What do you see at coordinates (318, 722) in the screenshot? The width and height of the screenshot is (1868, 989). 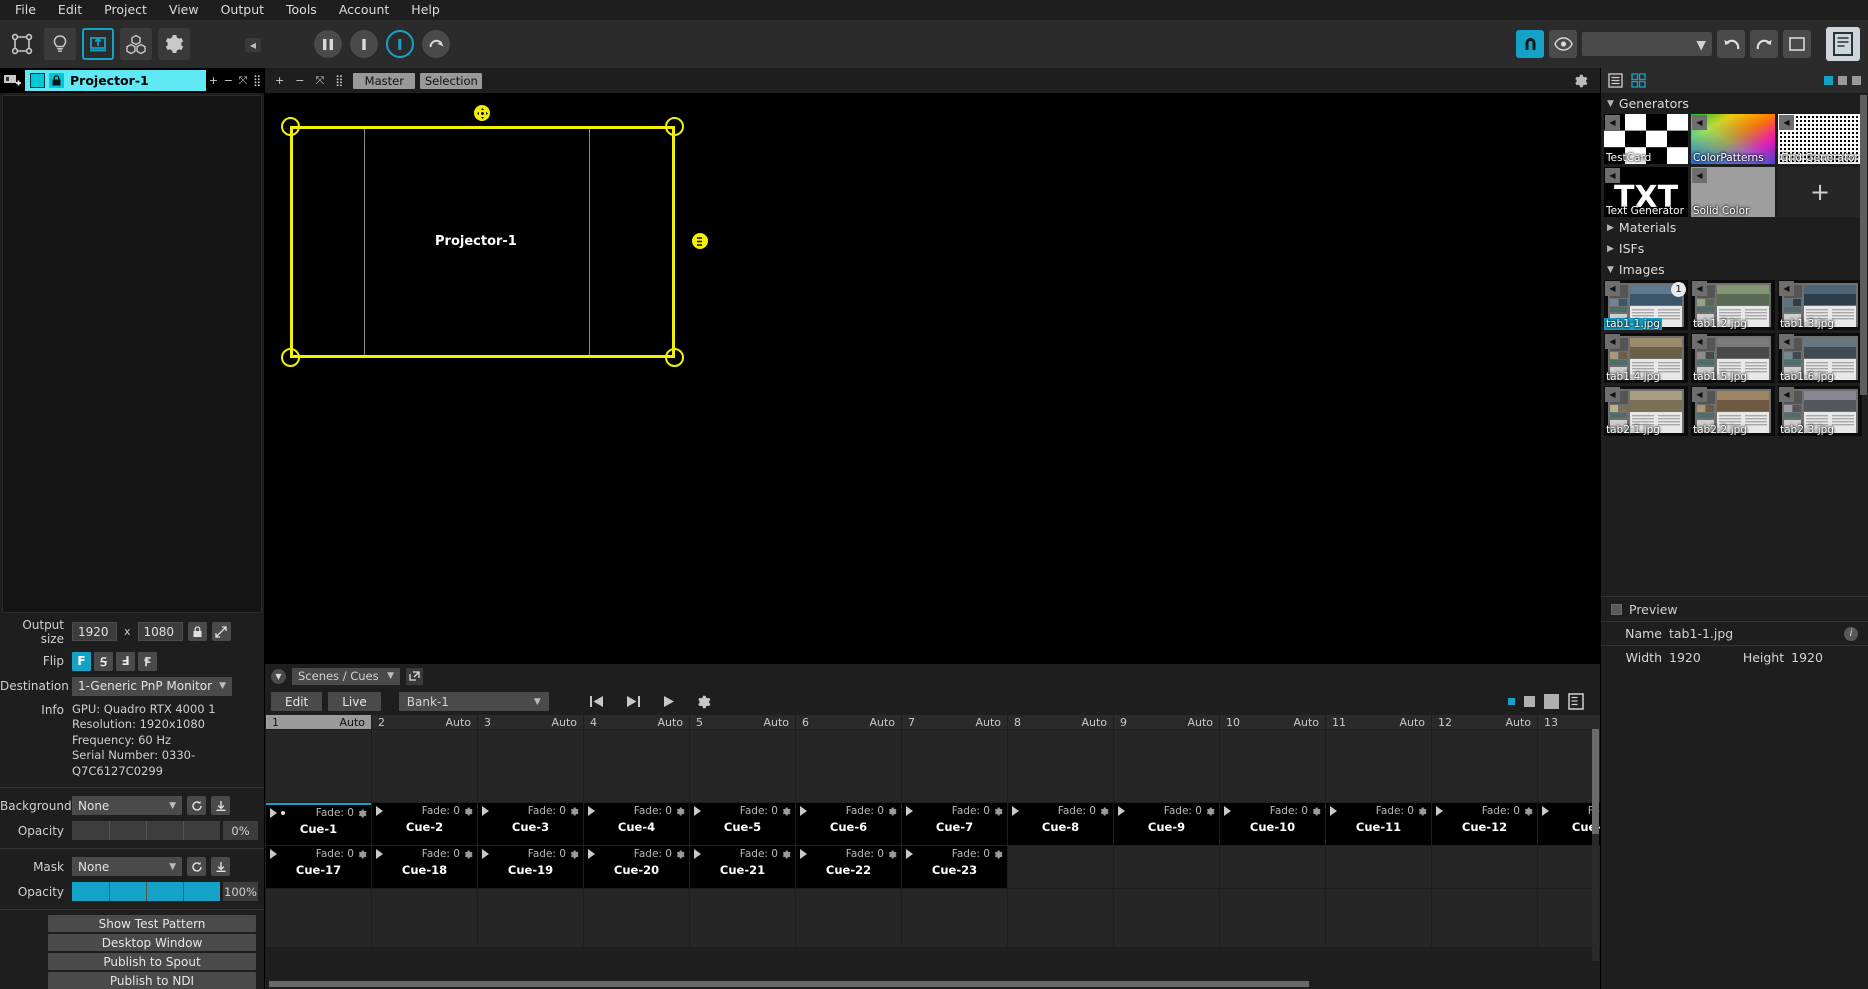 I see `cue-column-header: 1 Auto` at bounding box center [318, 722].